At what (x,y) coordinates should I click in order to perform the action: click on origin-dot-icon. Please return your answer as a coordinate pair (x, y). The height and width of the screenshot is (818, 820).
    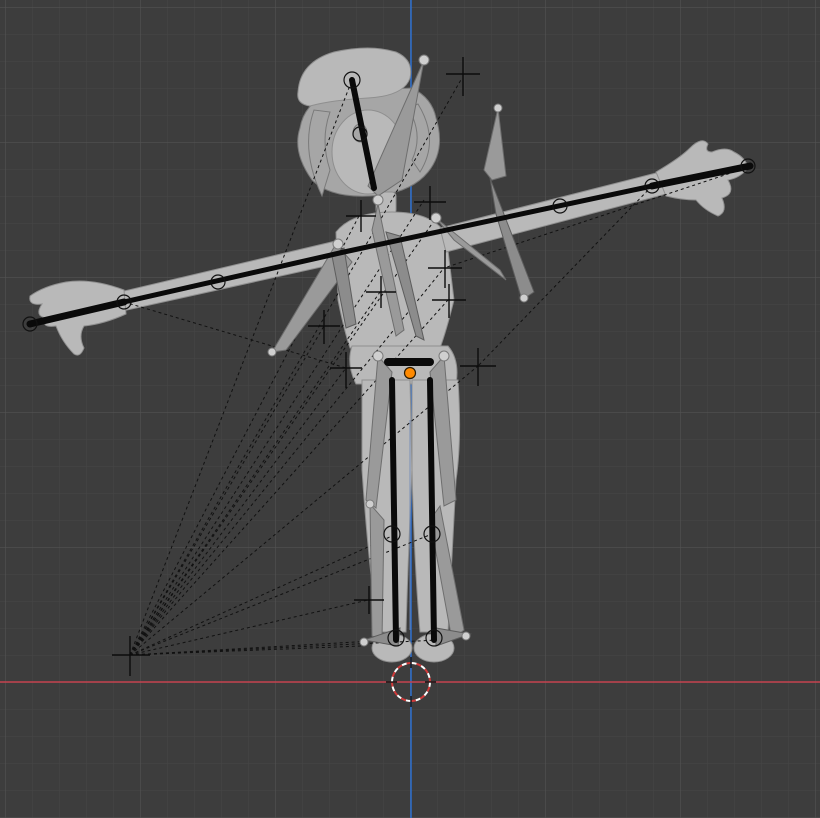
    Looking at the image, I should click on (410, 373).